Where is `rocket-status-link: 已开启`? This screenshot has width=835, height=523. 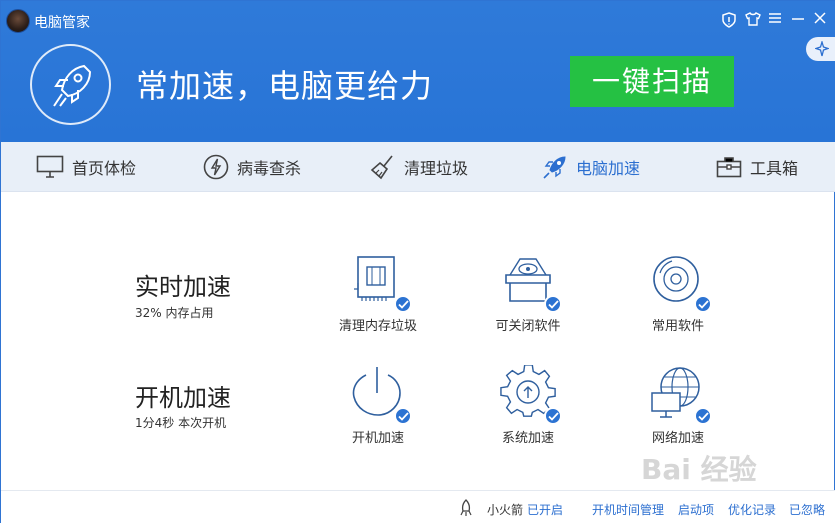 rocket-status-link: 已开启 is located at coordinates (545, 509).